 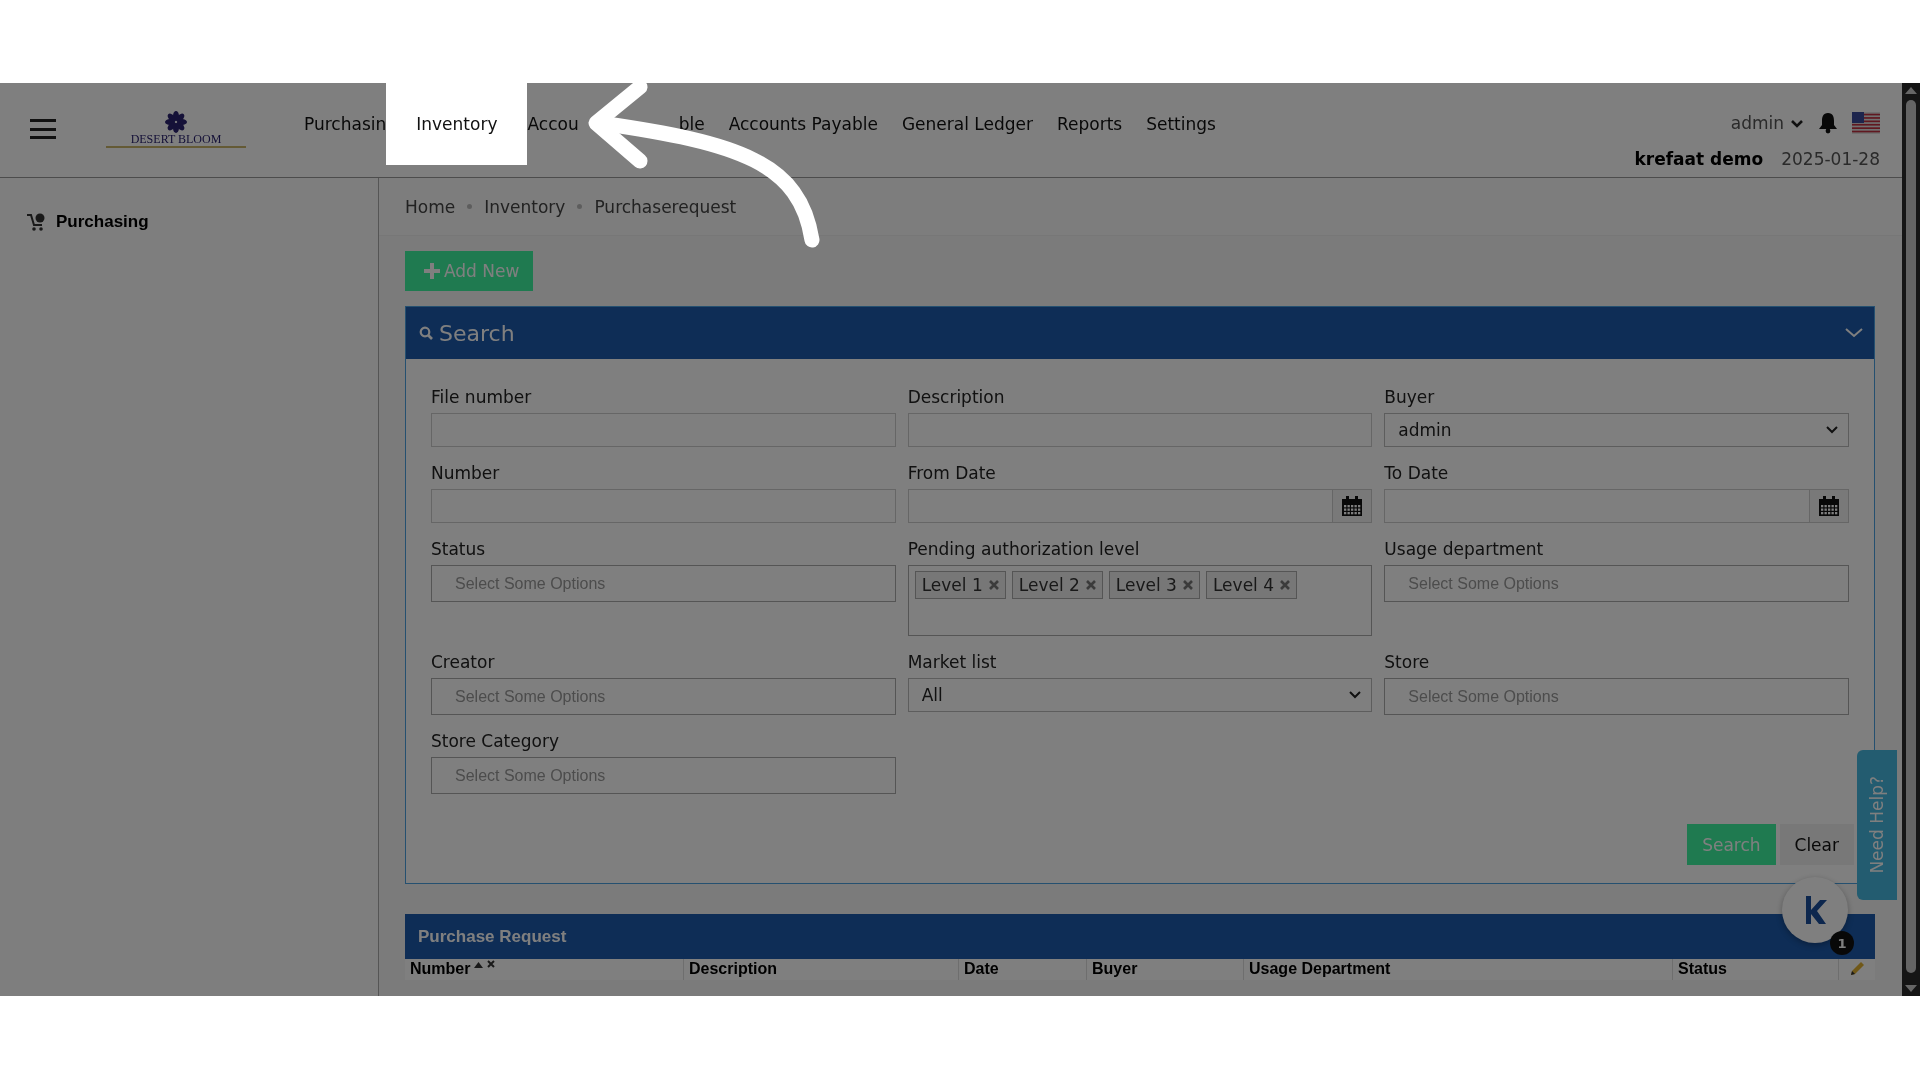 I want to click on tag-chip: Level 2, so click(x=1057, y=585).